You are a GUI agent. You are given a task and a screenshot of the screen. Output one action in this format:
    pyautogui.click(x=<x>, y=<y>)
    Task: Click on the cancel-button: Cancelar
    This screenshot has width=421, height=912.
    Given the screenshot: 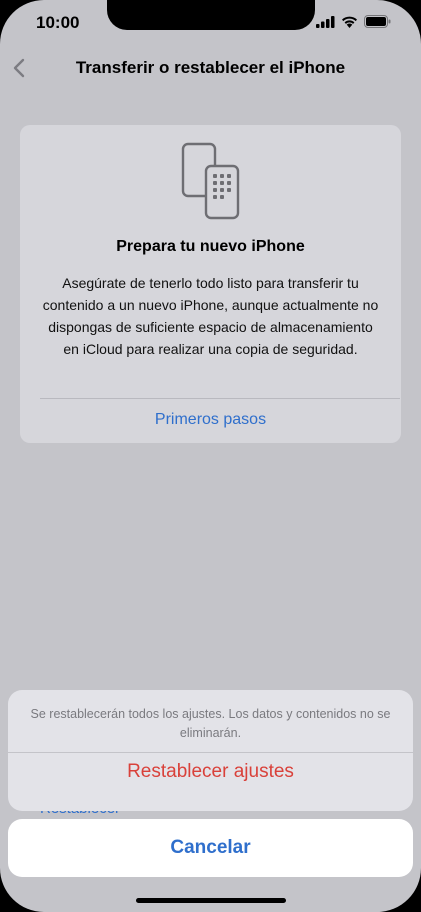 What is the action you would take?
    pyautogui.click(x=210, y=848)
    